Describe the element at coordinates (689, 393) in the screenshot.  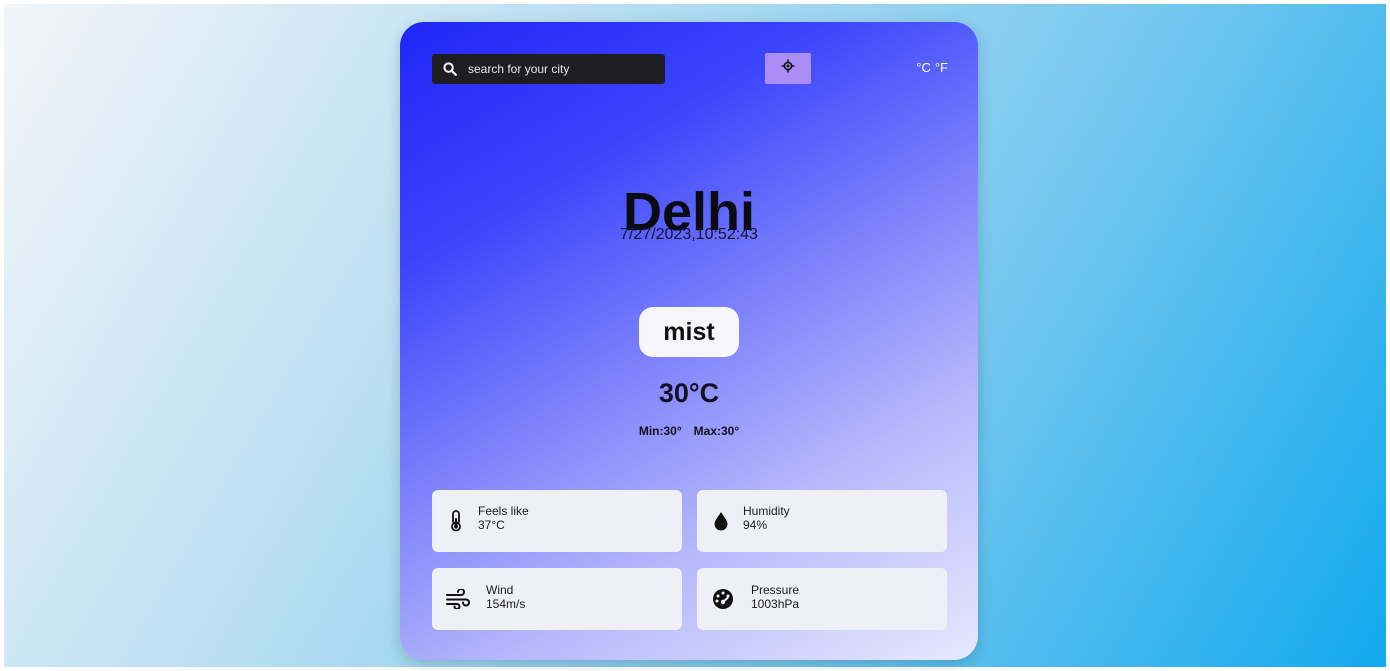
I see `current-temperature: 30°C` at that location.